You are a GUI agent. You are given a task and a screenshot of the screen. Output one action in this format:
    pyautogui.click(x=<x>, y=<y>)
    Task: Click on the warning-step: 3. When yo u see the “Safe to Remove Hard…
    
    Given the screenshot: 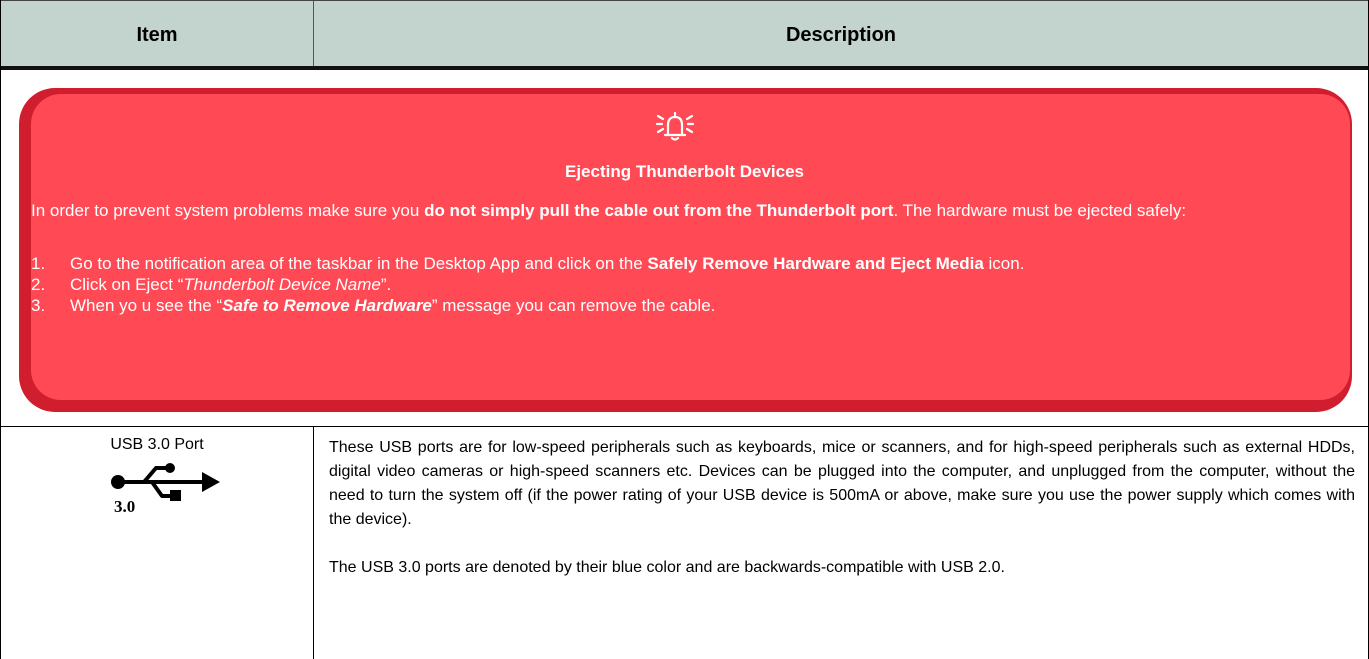 What is the action you would take?
    pyautogui.click(x=681, y=305)
    